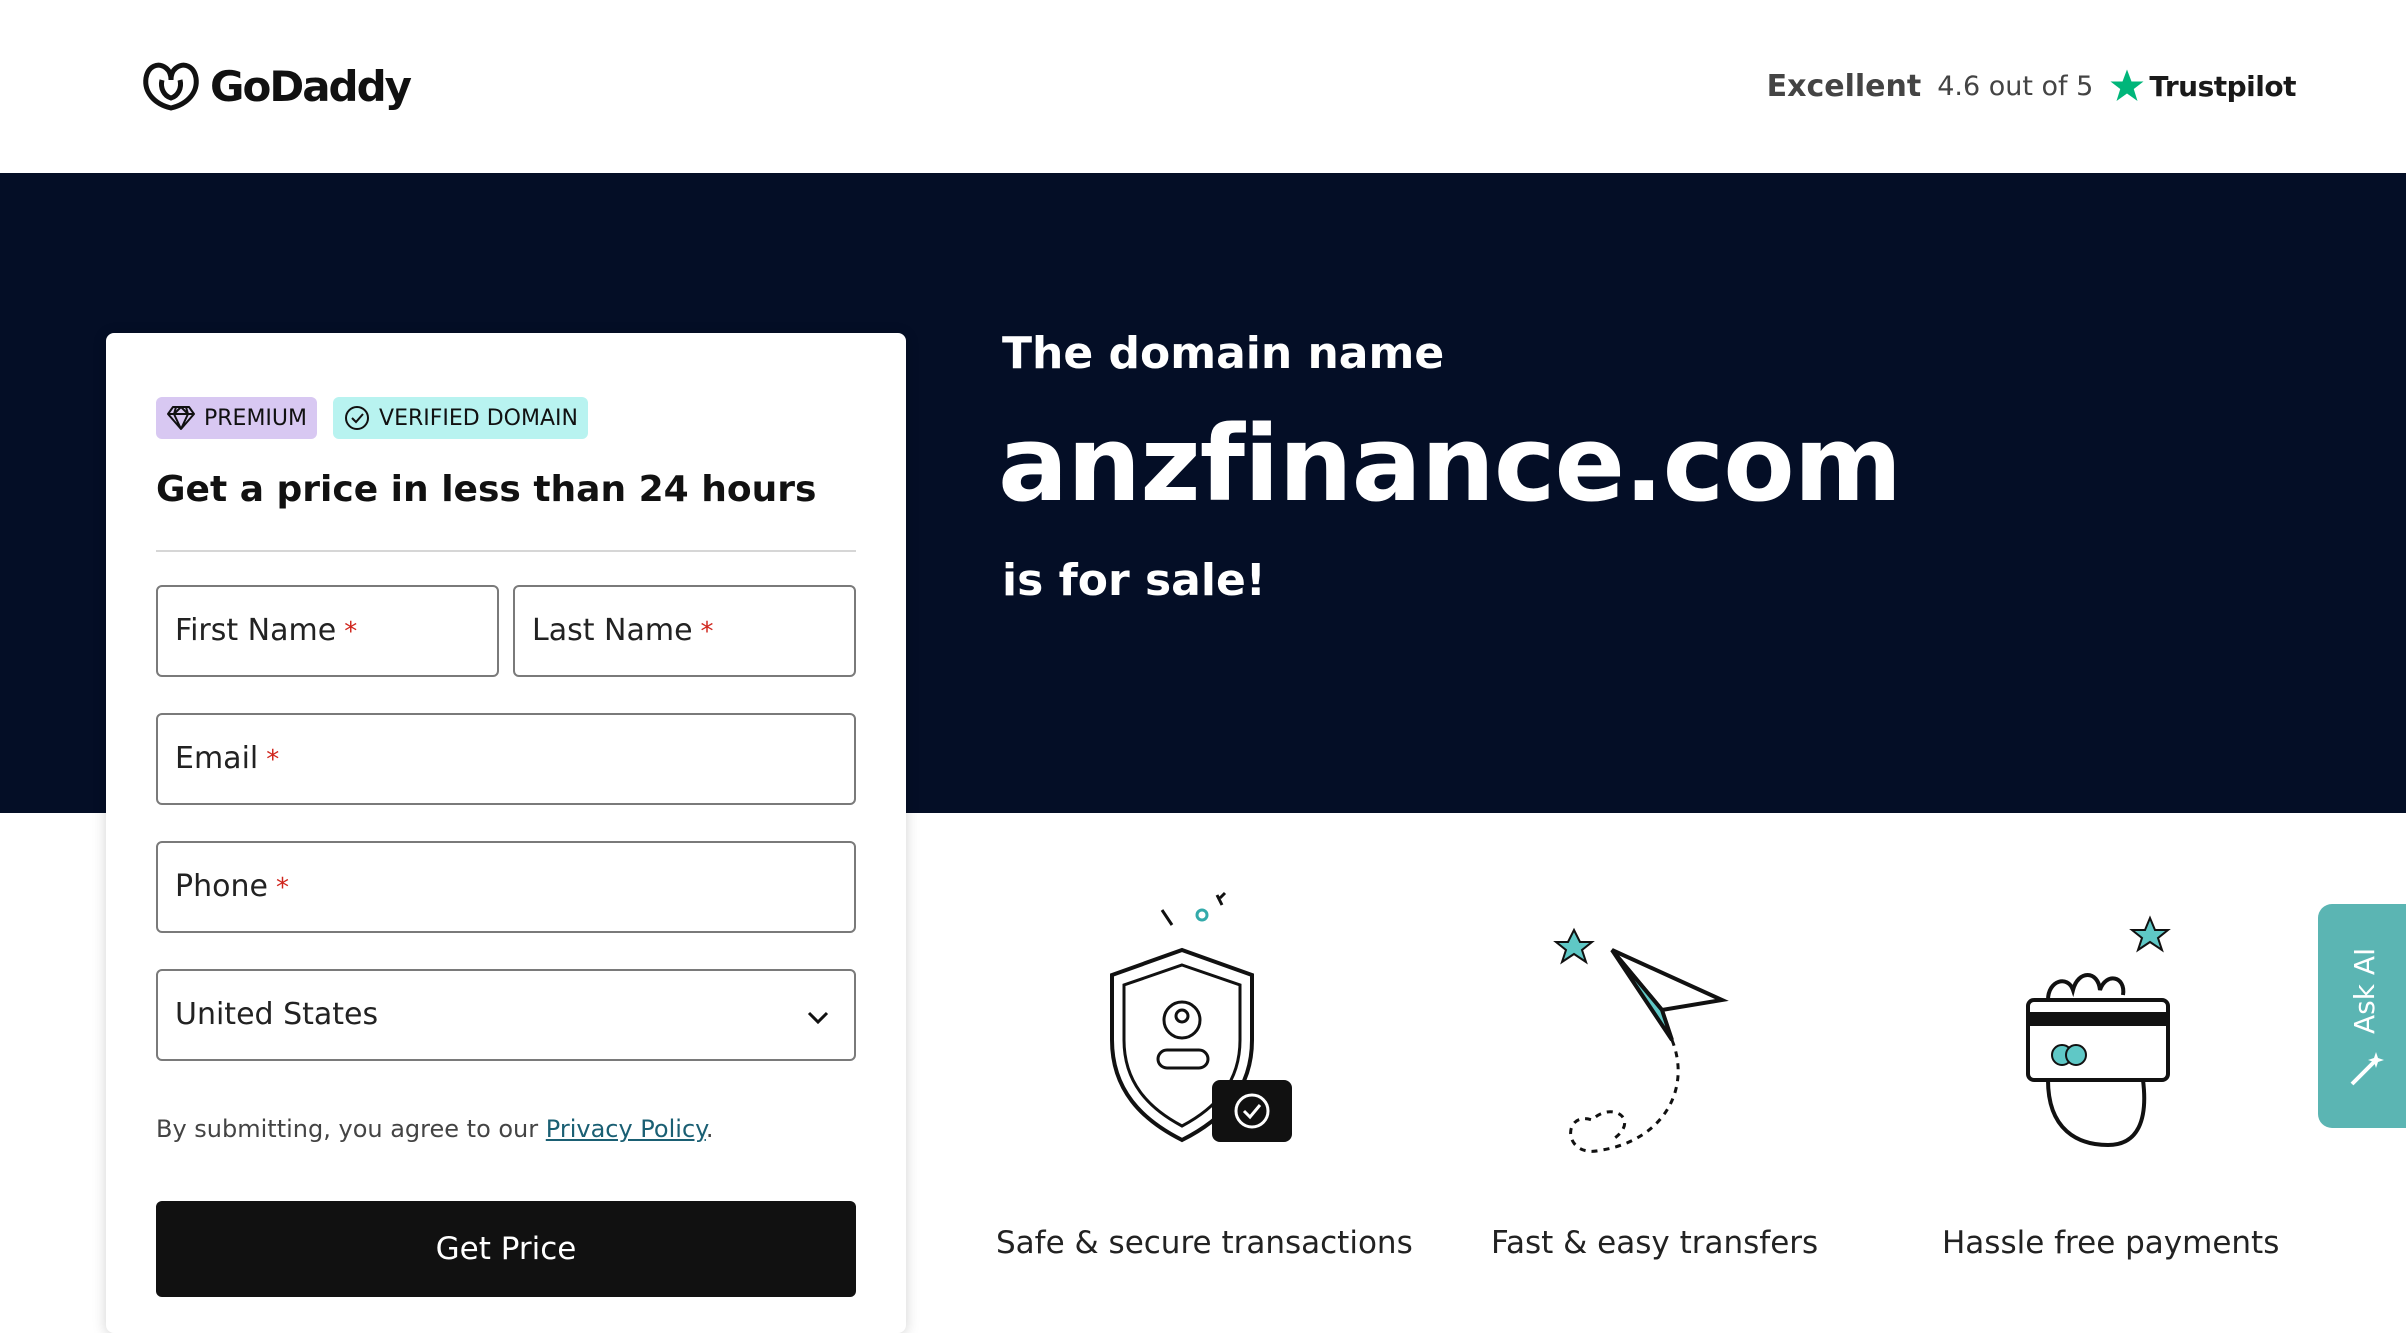 Image resolution: width=2406 pixels, height=1333 pixels. I want to click on feature-secure, so click(1182, 1030).